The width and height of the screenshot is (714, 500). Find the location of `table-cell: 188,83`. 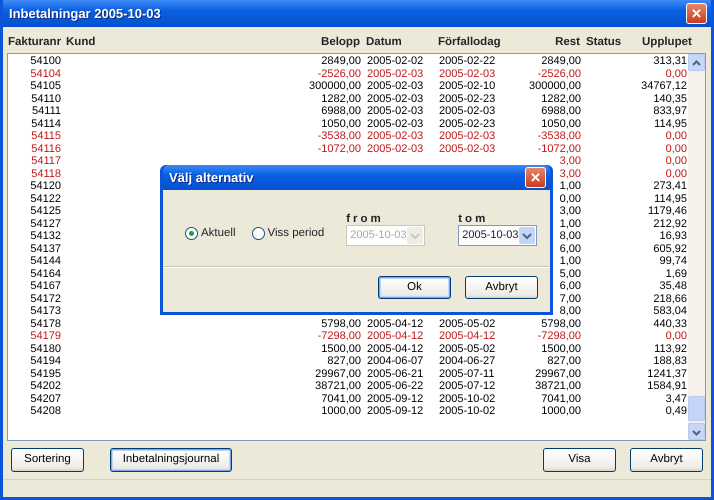

table-cell: 188,83 is located at coordinates (670, 361).